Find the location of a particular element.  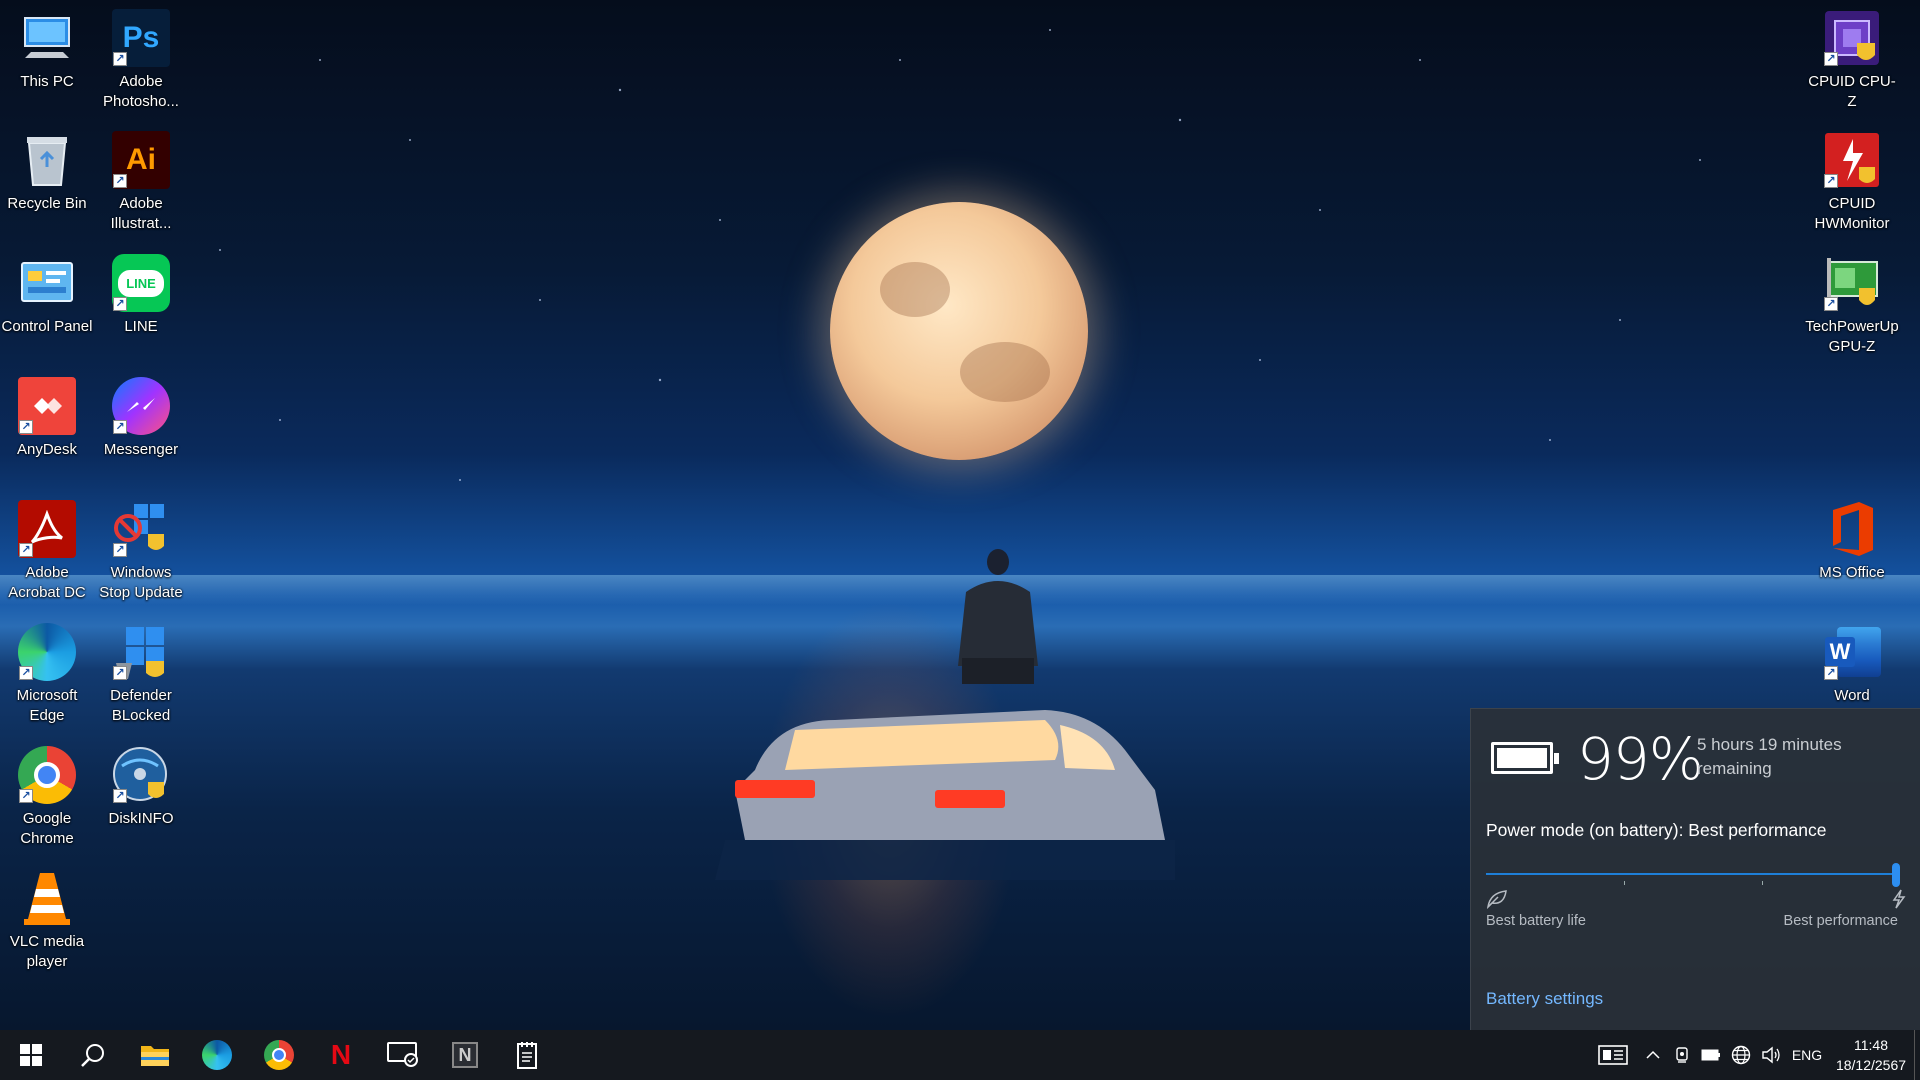

best-battery-life-label: Best battery life is located at coordinates (1536, 921).